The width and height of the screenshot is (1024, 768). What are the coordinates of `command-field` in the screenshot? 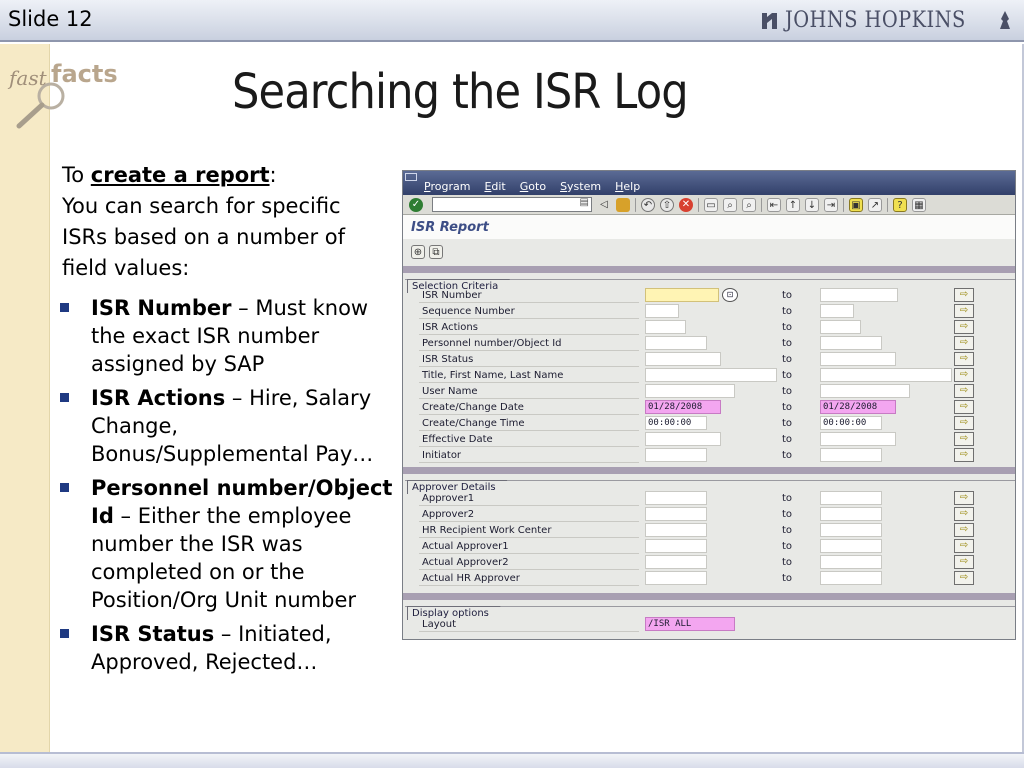 It's located at (512, 204).